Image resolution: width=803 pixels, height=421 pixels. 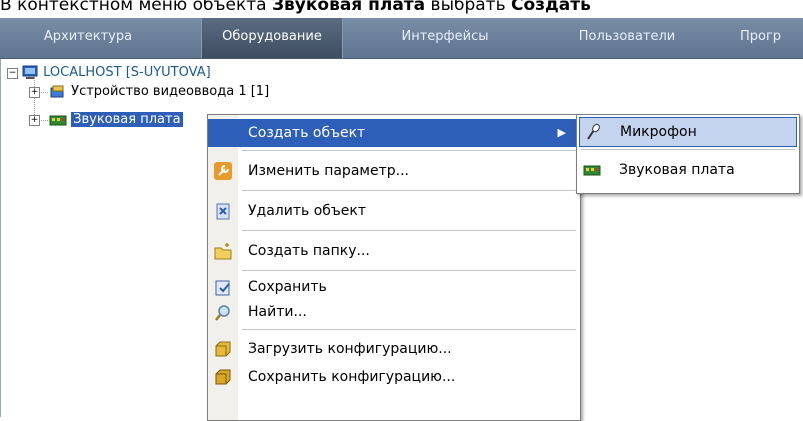 I want to click on submenu-item-sound-card: Звуковая плата, so click(x=688, y=170).